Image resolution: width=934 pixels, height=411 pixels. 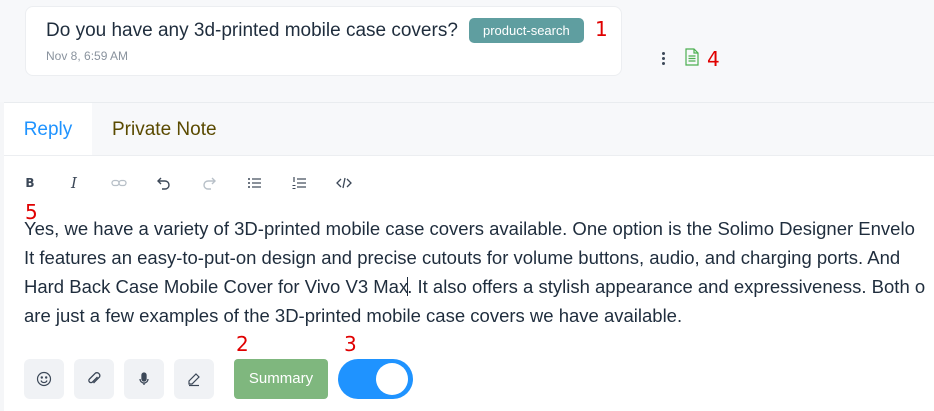 What do you see at coordinates (30, 183) in the screenshot?
I see `bold-icon: B` at bounding box center [30, 183].